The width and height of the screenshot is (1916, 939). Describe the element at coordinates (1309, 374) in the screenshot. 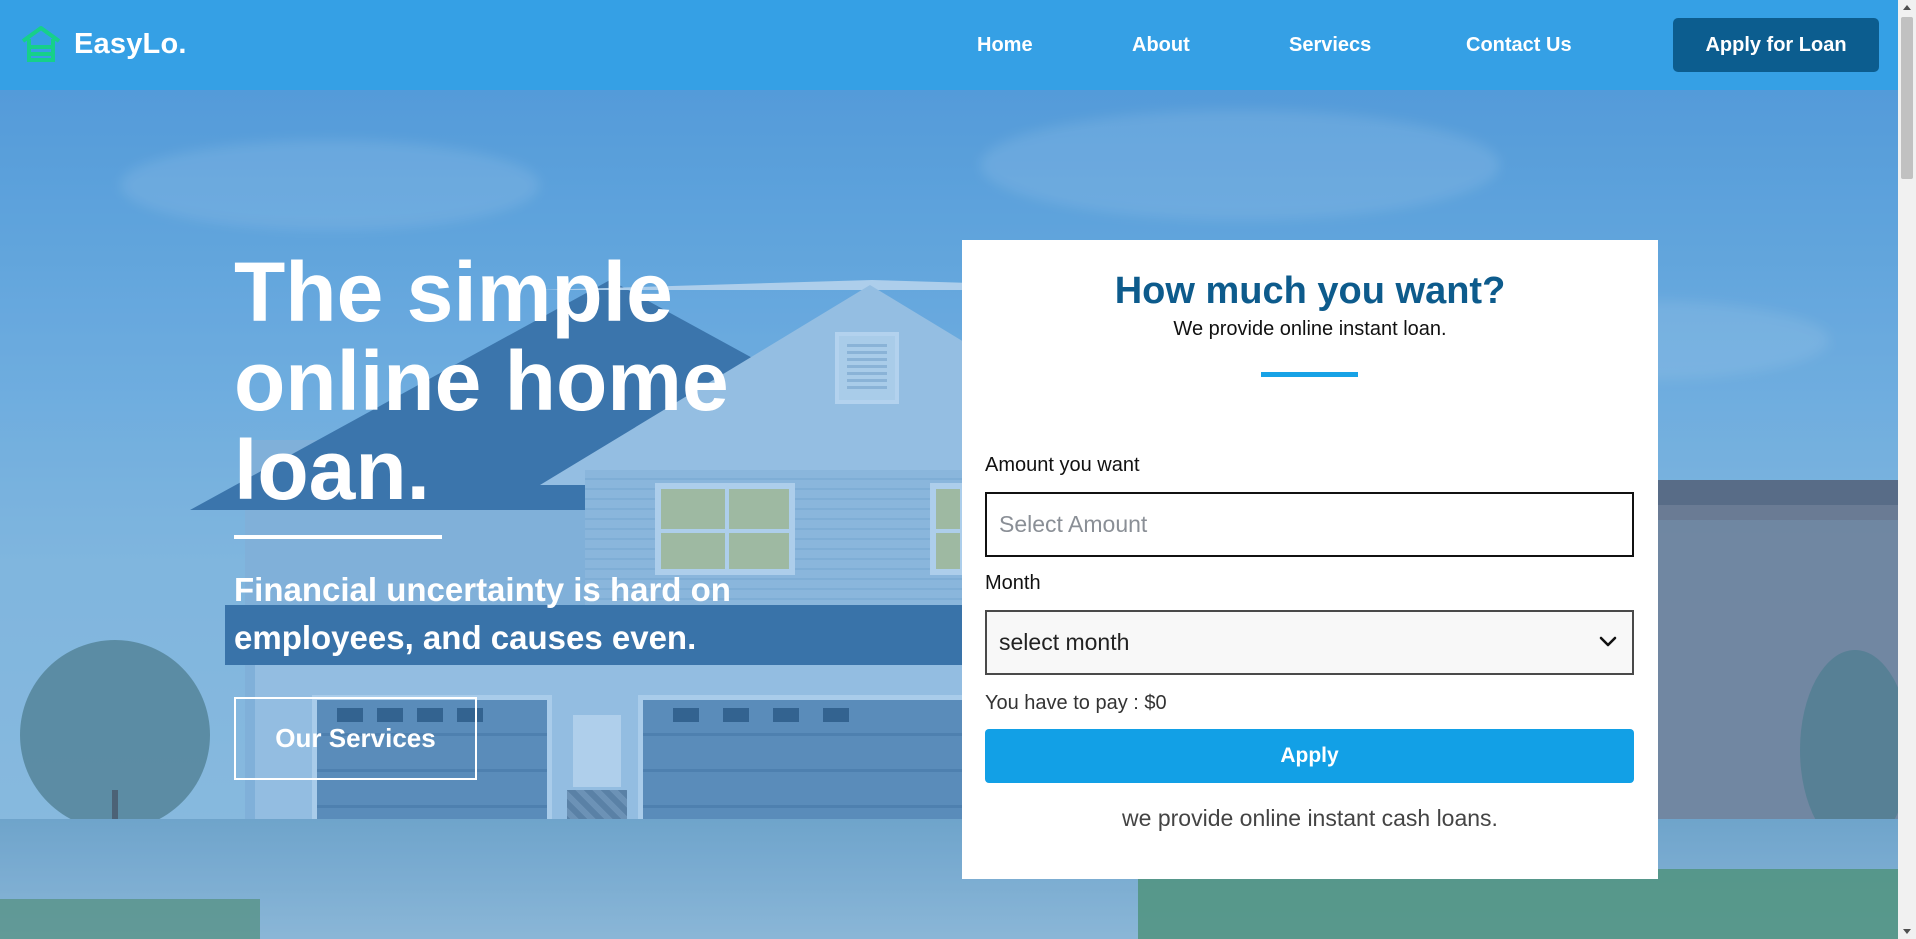

I see `form-divider` at that location.